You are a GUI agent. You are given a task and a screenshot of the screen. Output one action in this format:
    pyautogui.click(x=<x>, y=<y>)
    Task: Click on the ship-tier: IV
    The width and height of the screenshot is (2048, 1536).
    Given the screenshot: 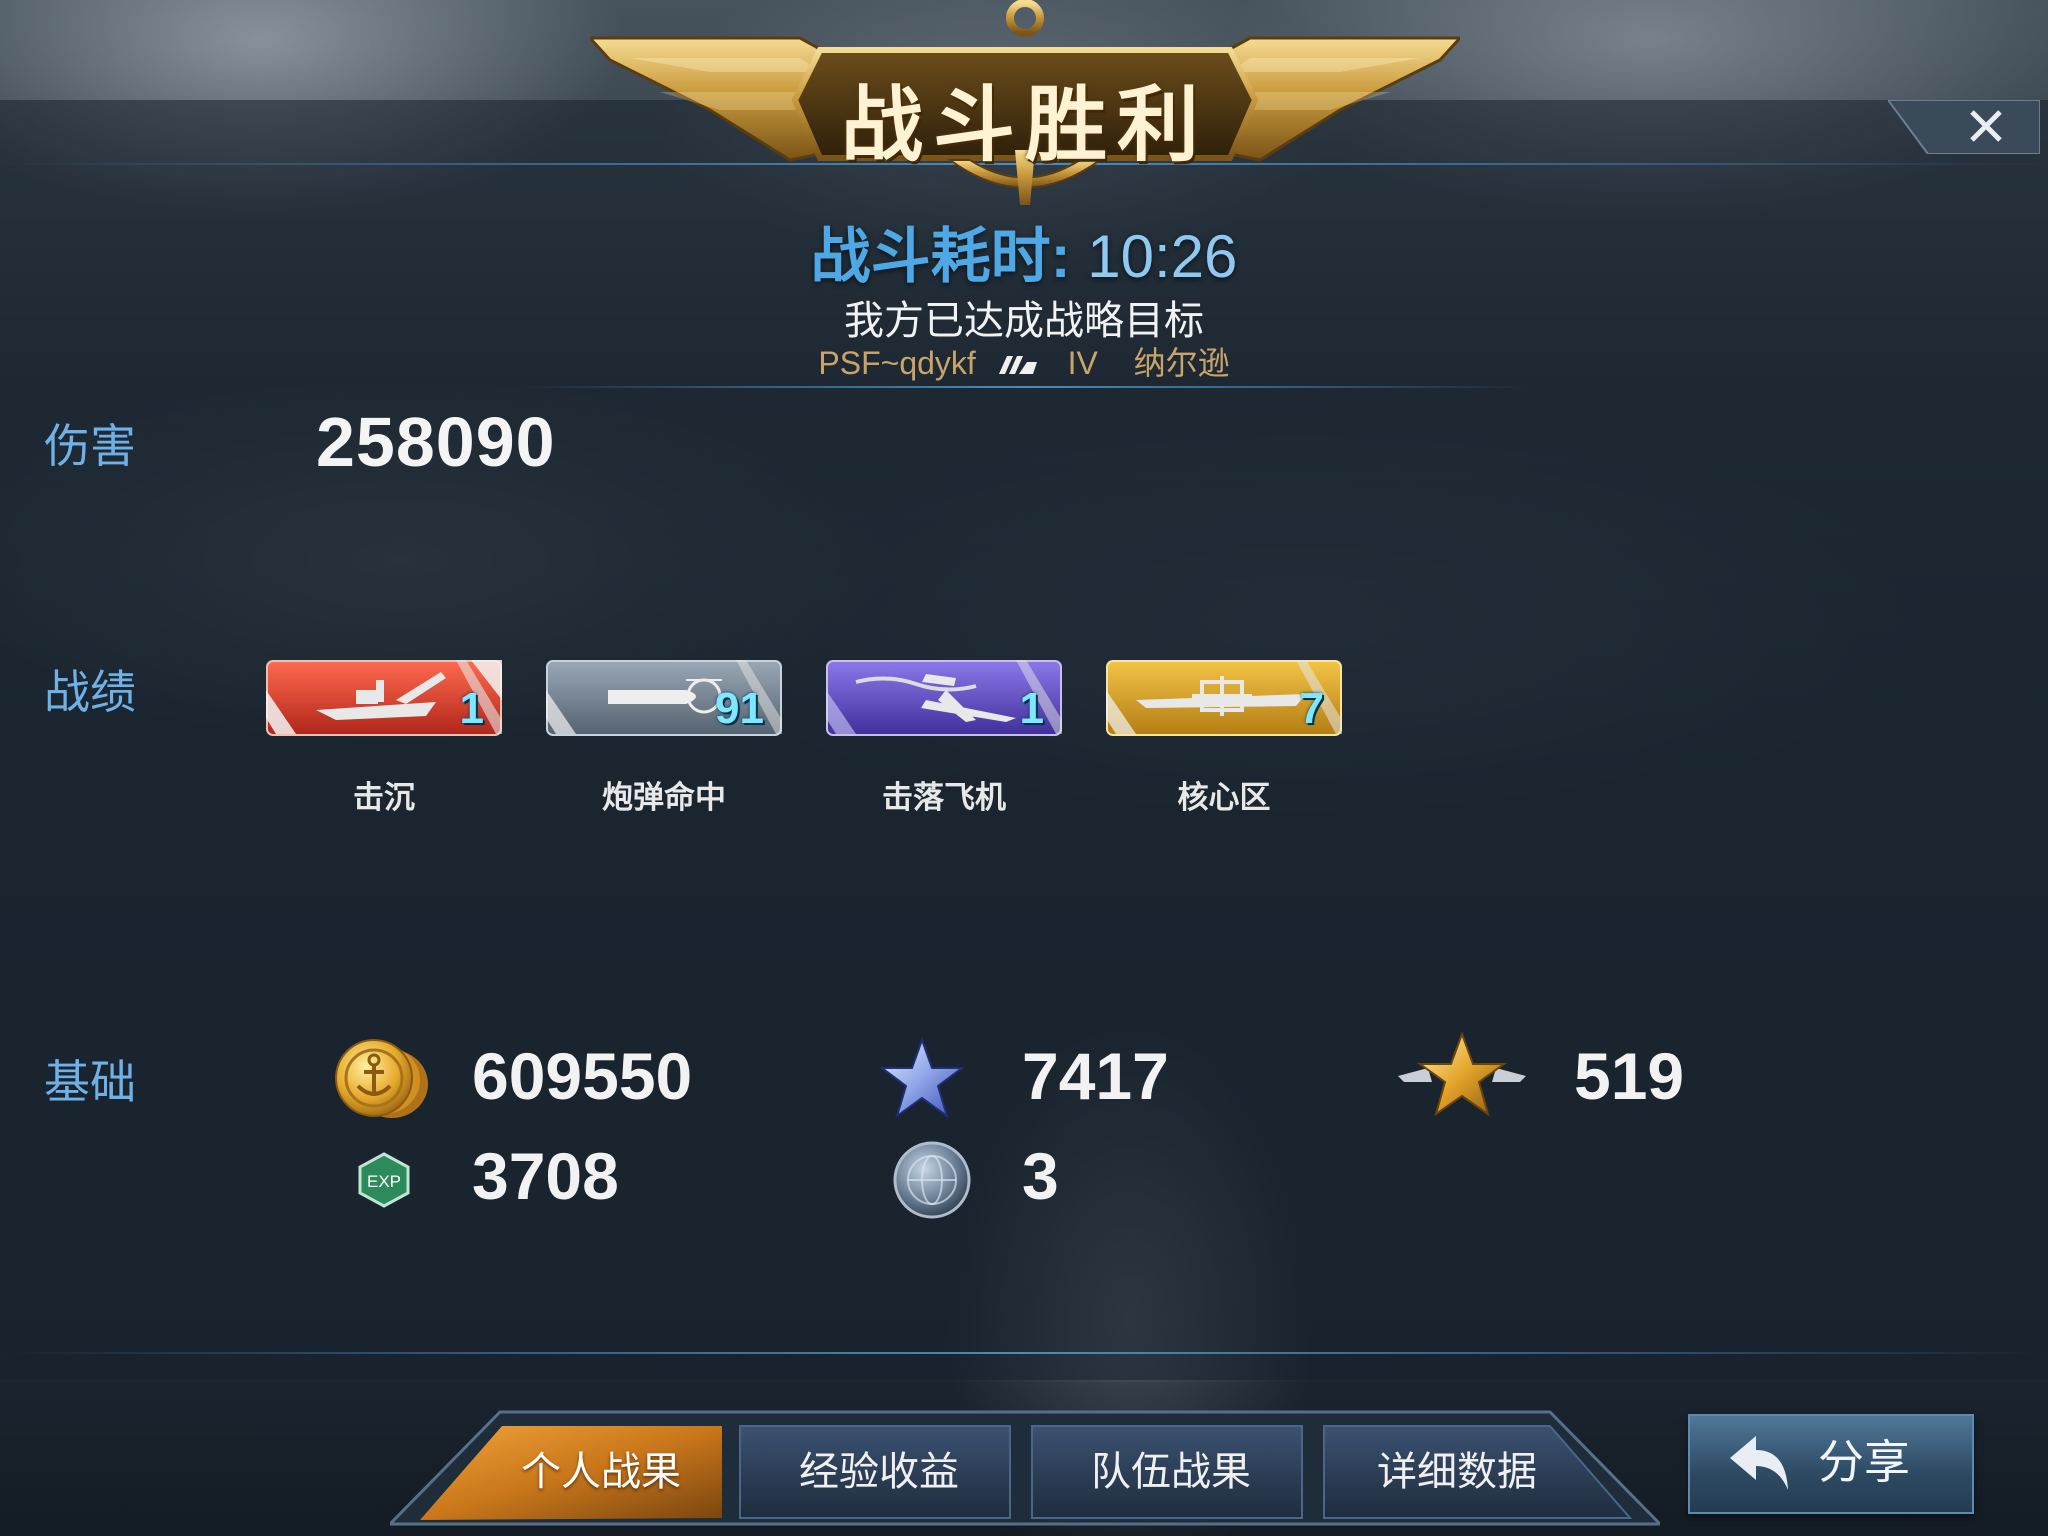 What is the action you would take?
    pyautogui.click(x=1082, y=363)
    